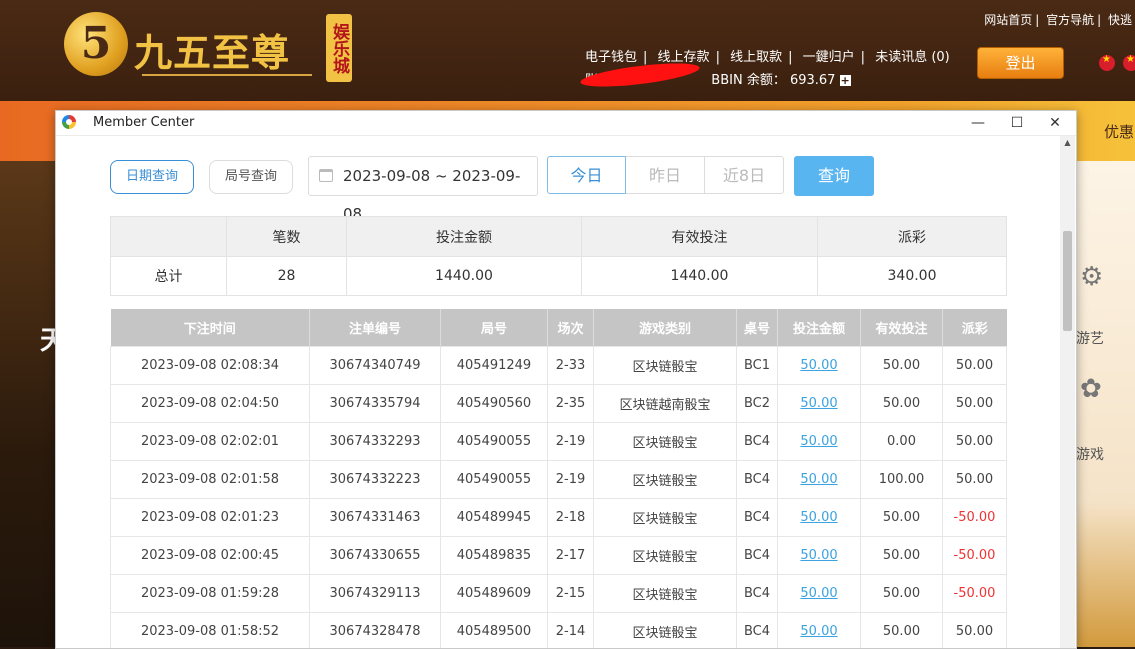  Describe the element at coordinates (227, 75) in the screenshot. I see `logo-divider` at that location.